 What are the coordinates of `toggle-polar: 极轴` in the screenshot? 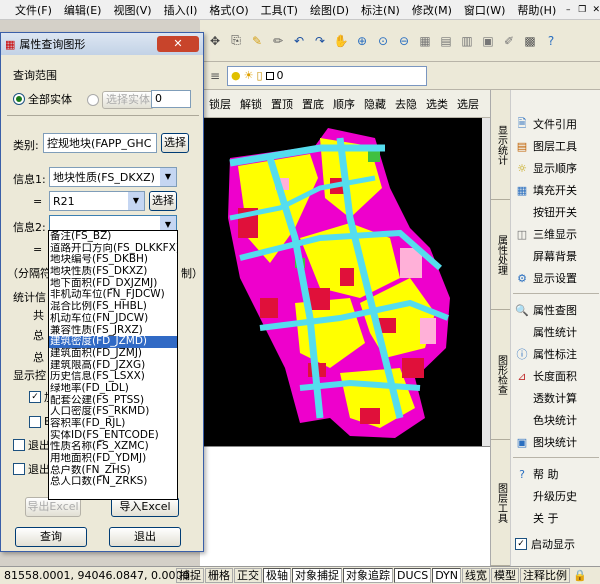 It's located at (277, 575).